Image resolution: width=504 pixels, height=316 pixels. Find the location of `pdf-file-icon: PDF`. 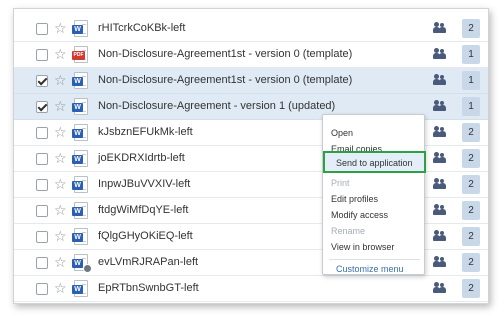

pdf-file-icon: PDF is located at coordinates (80, 54).